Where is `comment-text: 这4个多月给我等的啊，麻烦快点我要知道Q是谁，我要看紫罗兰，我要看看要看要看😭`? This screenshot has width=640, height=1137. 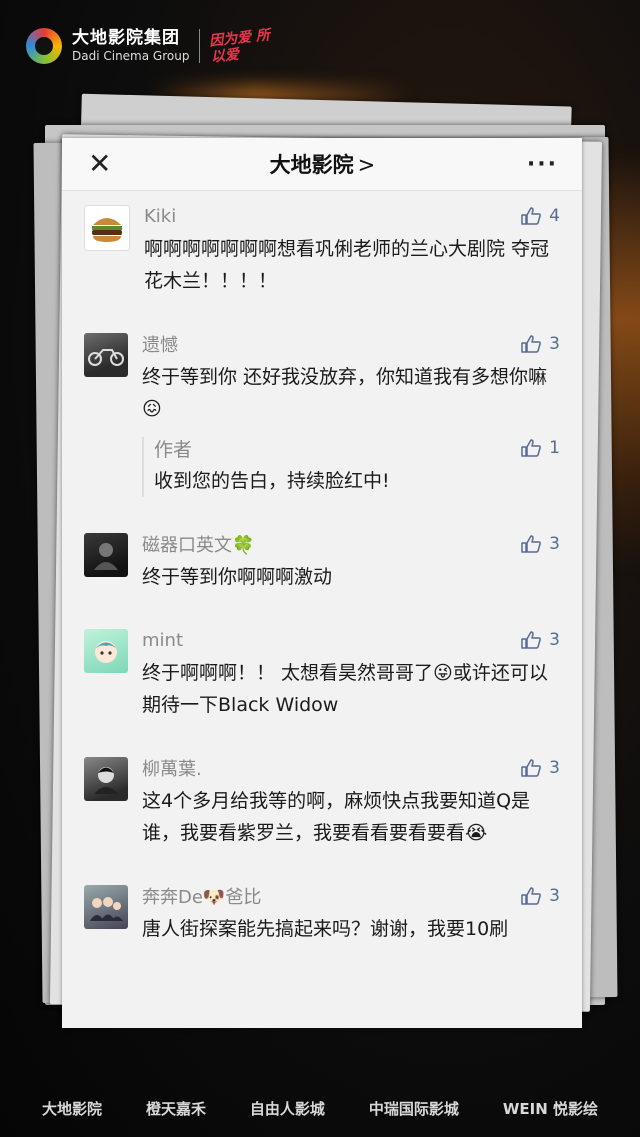 comment-text: 这4个多月给我等的啊，麻烦快点我要知道Q是谁，我要看紫罗兰，我要看看要看要看😭 is located at coordinates (336, 817).